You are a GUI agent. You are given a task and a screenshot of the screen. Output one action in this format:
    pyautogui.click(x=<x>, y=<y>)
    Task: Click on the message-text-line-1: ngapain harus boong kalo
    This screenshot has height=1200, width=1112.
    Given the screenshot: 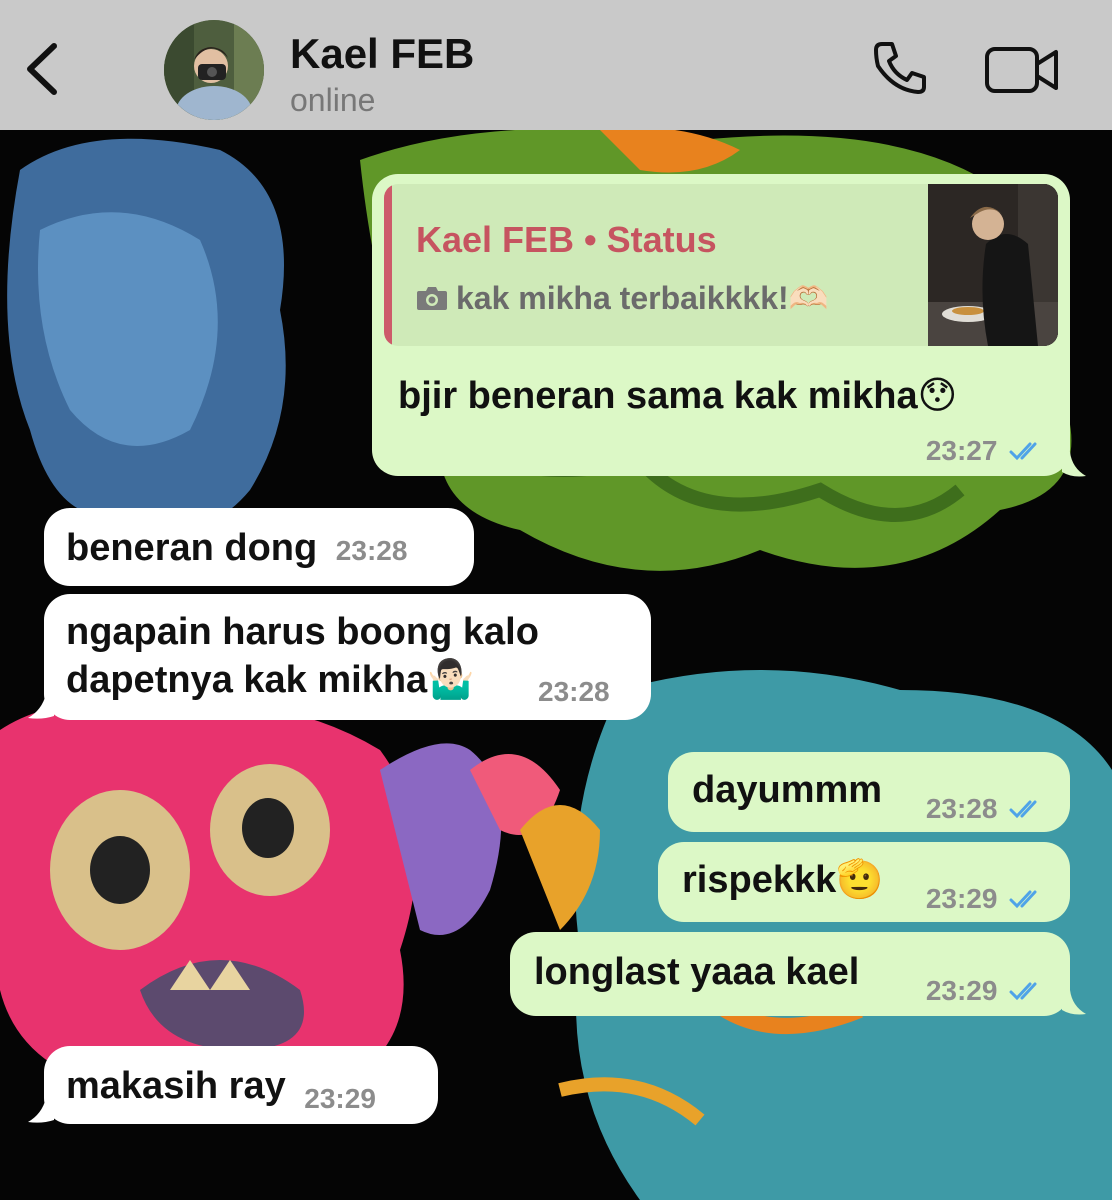 What is the action you would take?
    pyautogui.click(x=302, y=632)
    